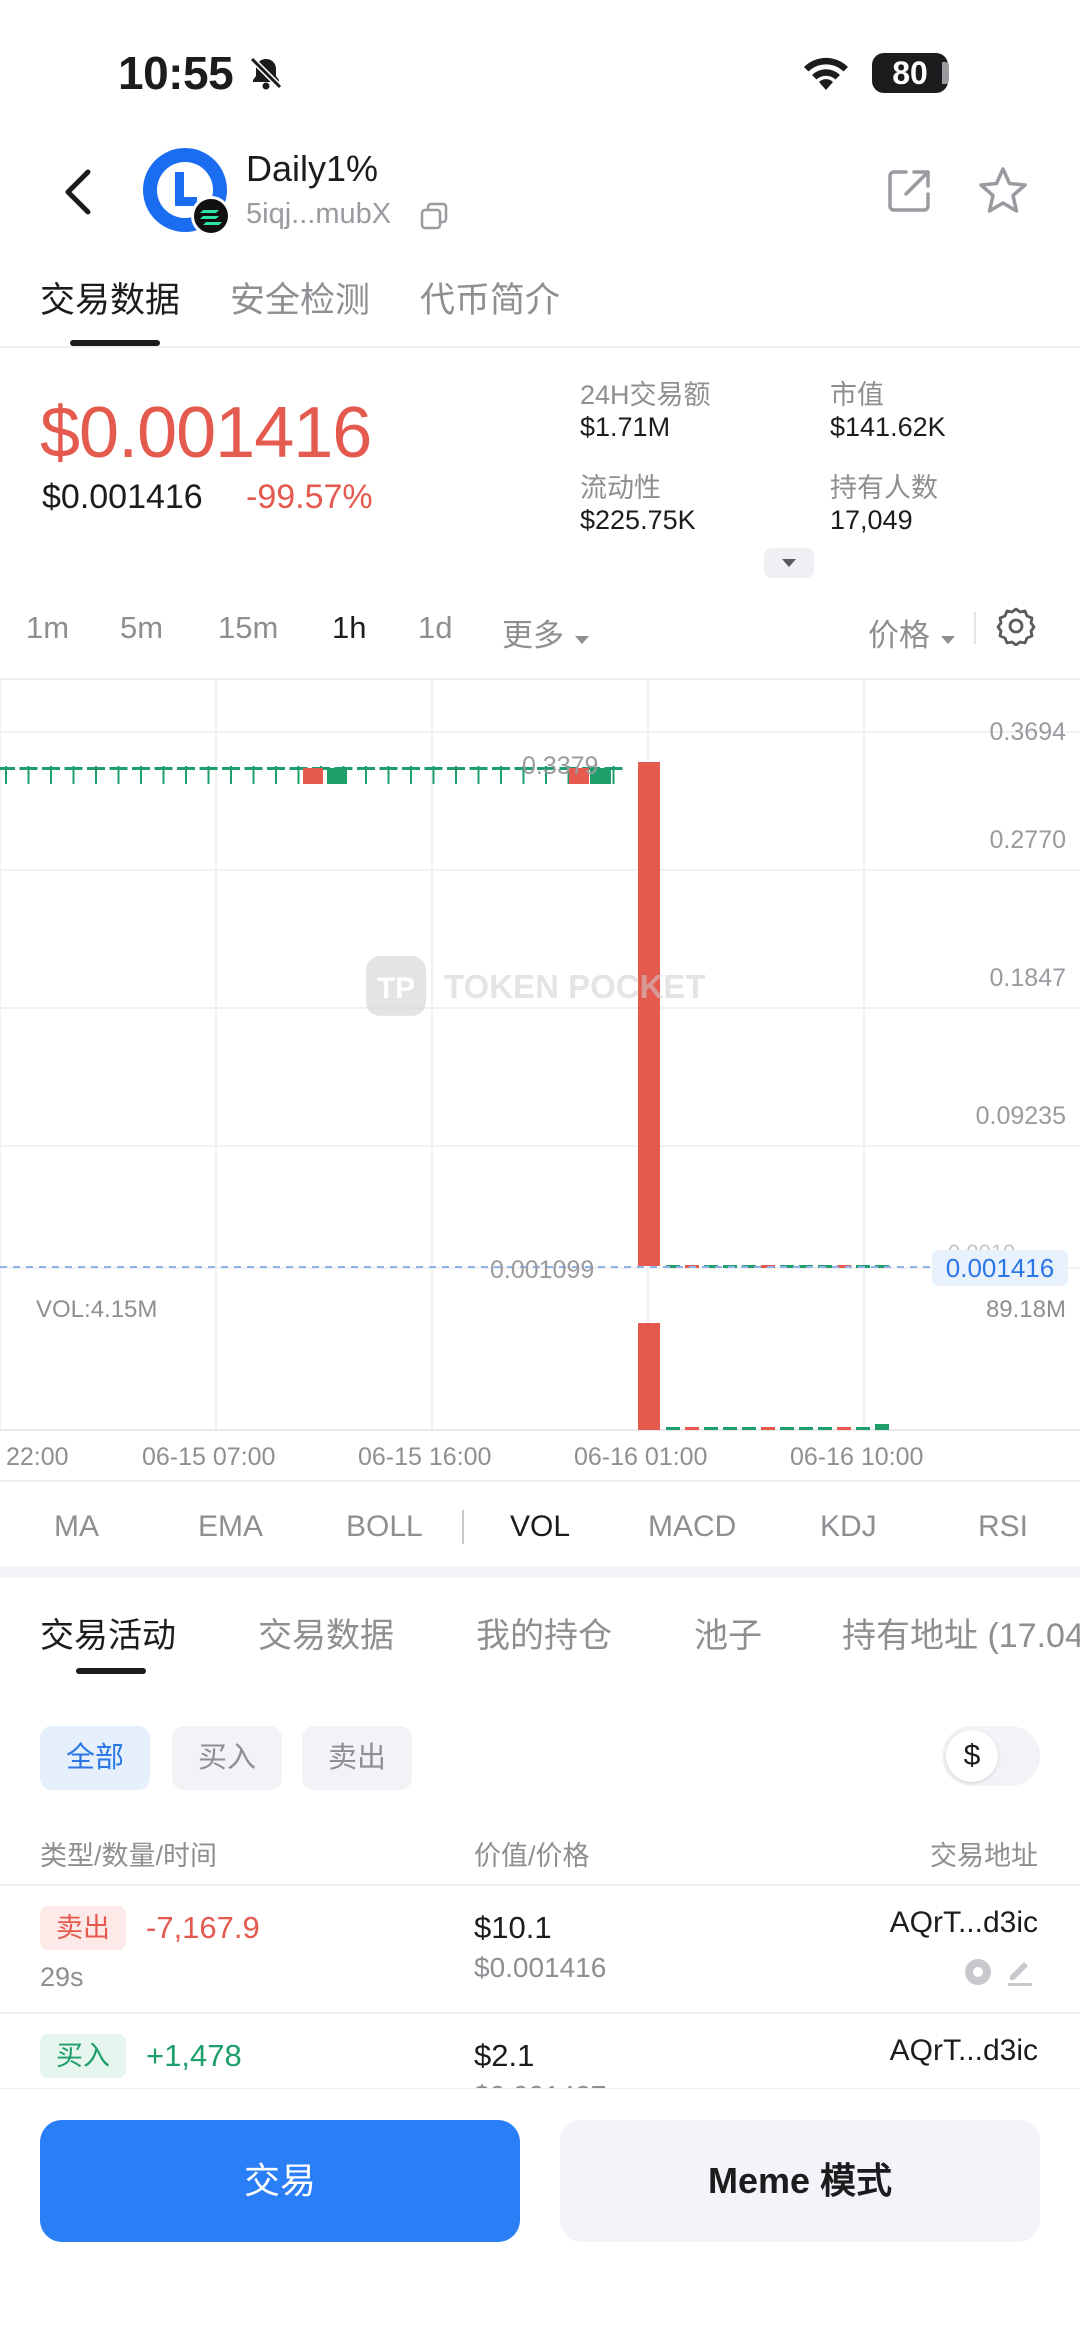 The width and height of the screenshot is (1080, 2341). I want to click on timeframe-more: 更多, so click(546, 632).